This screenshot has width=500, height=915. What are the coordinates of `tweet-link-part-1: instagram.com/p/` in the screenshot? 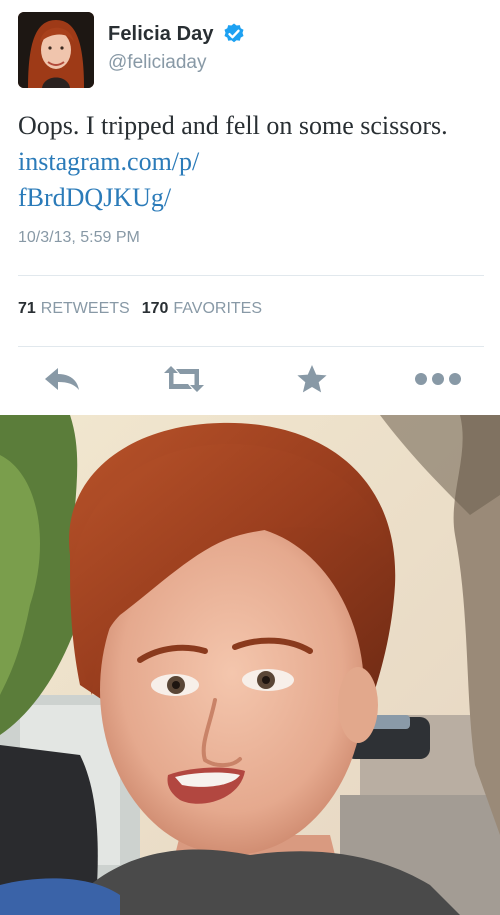 It's located at (109, 161).